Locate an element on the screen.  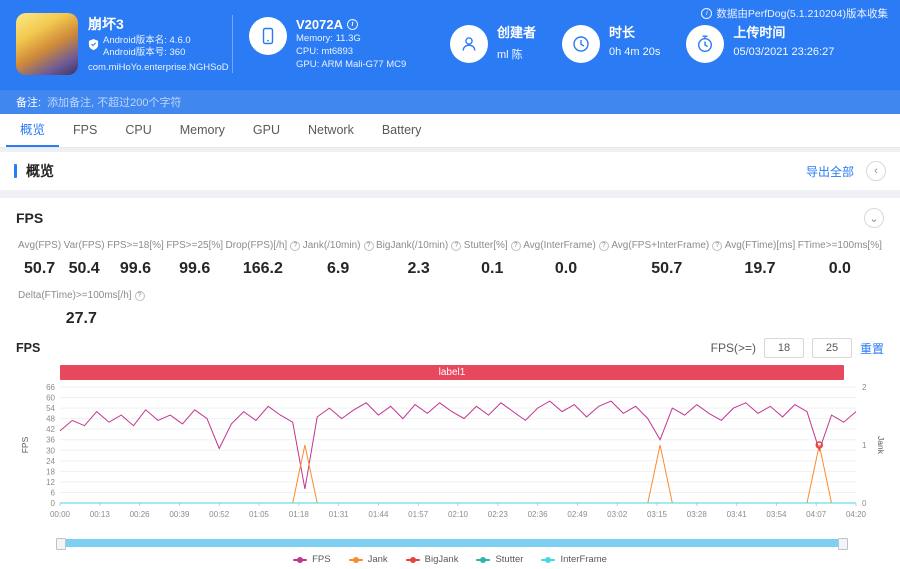
collect-note: i 数据由PerfDog(5.1.210204)版本收集 is located at coordinates (794, 13).